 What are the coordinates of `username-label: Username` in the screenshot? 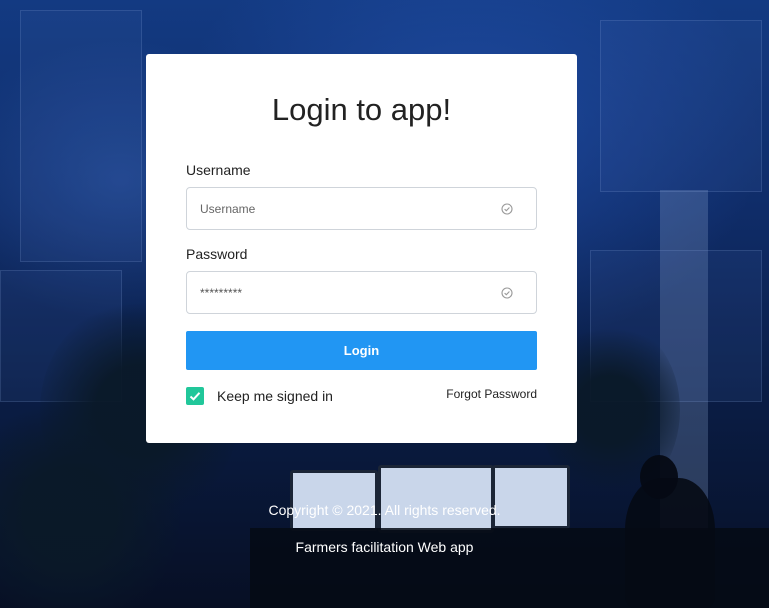 It's located at (218, 170).